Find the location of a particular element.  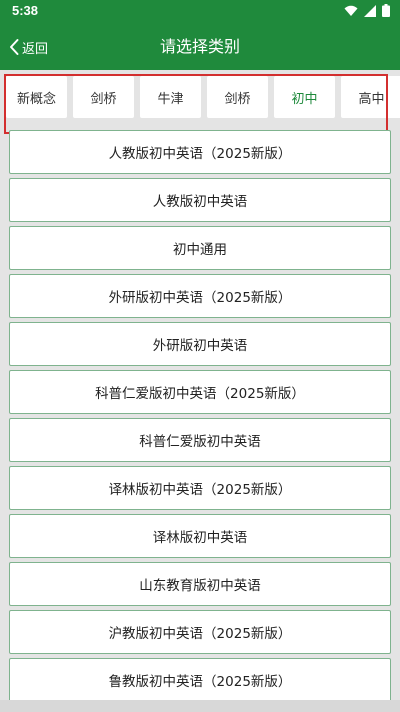

tab-0: 新概念 is located at coordinates (36, 97).